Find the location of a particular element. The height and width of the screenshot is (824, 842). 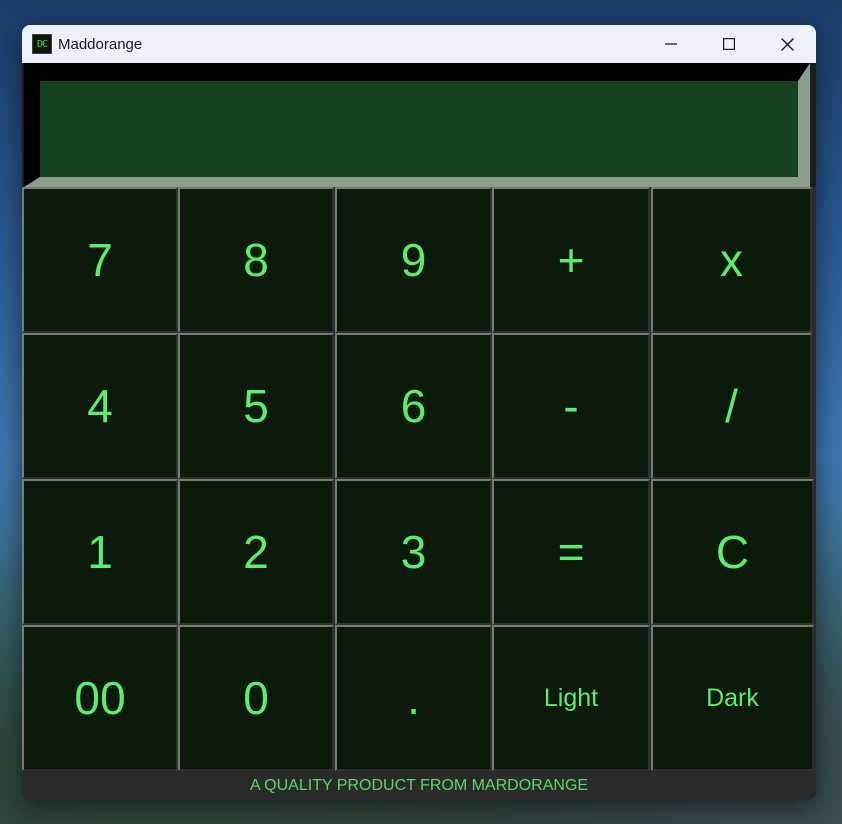

key-1: 1 is located at coordinates (100, 552).